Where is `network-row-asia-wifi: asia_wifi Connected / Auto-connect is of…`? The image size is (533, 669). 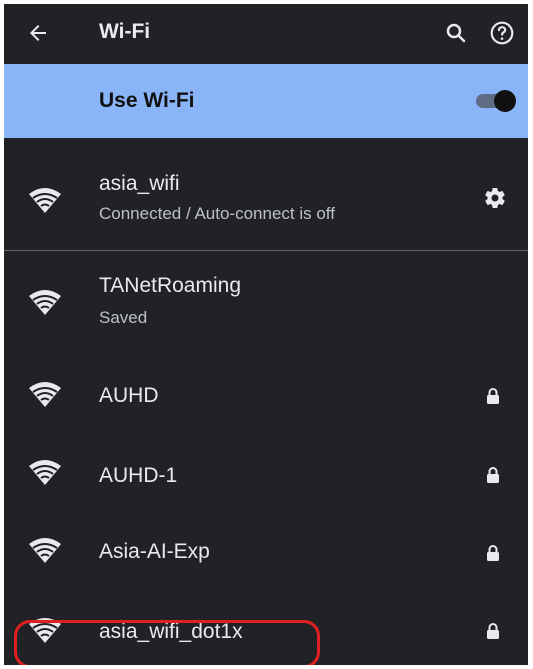
network-row-asia-wifi: asia_wifi Connected / Auto-connect is of… is located at coordinates (266, 200).